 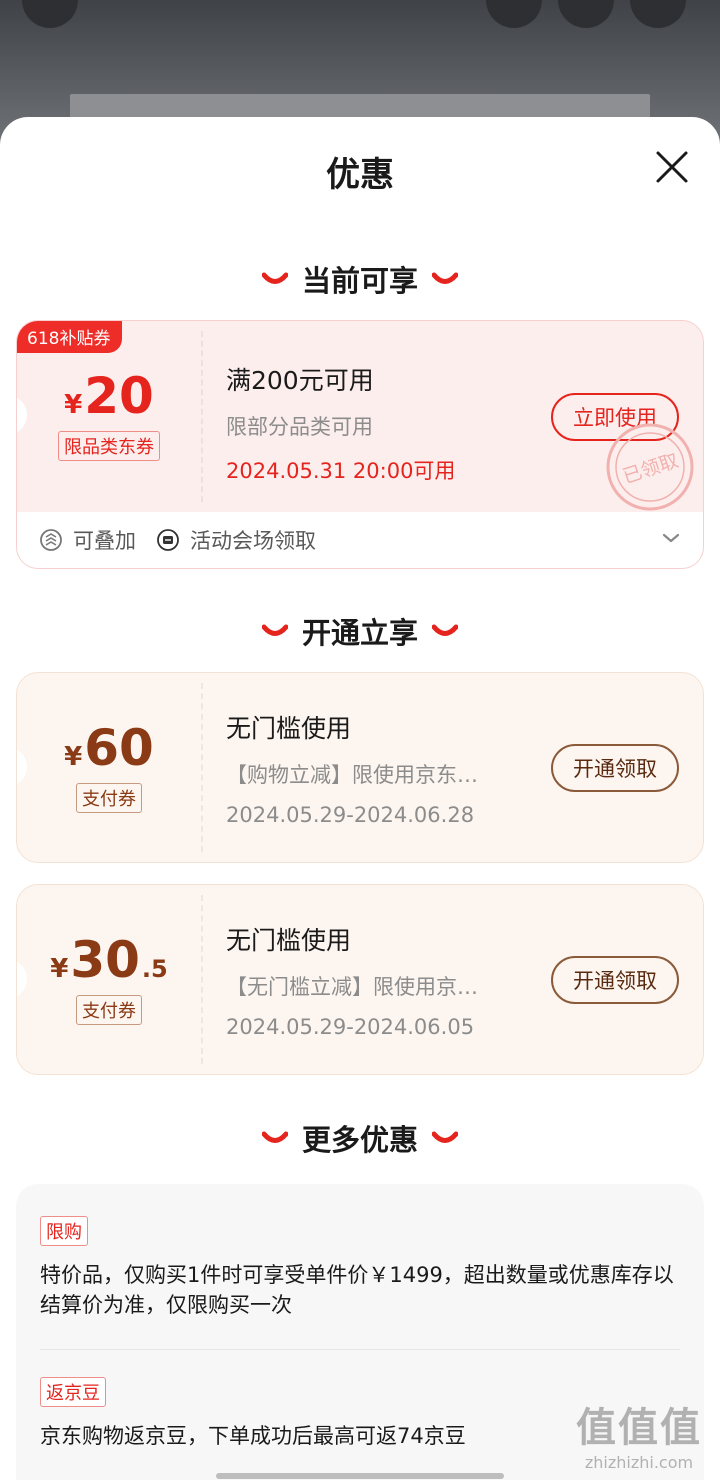 I want to click on close-icon, so click(x=672, y=167).